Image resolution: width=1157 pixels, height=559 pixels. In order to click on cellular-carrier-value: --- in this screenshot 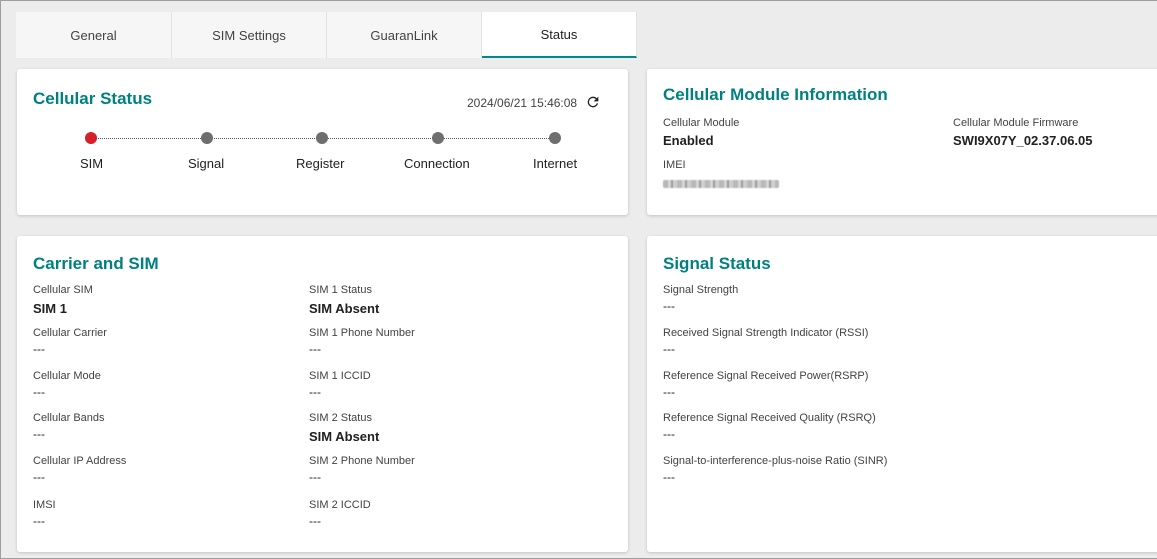, I will do `click(39, 349)`.